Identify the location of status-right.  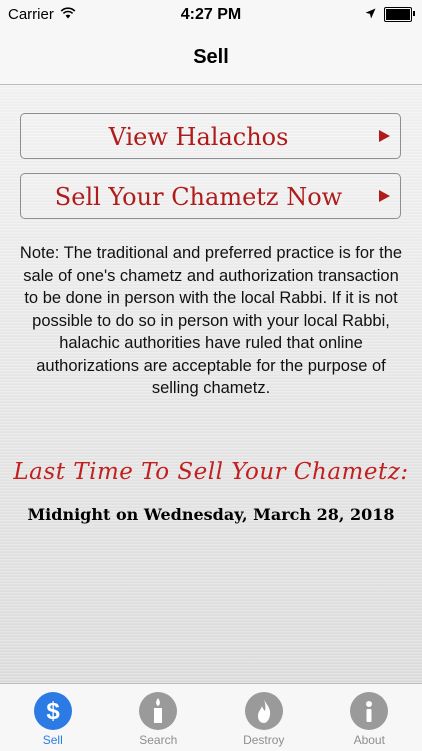
(388, 14).